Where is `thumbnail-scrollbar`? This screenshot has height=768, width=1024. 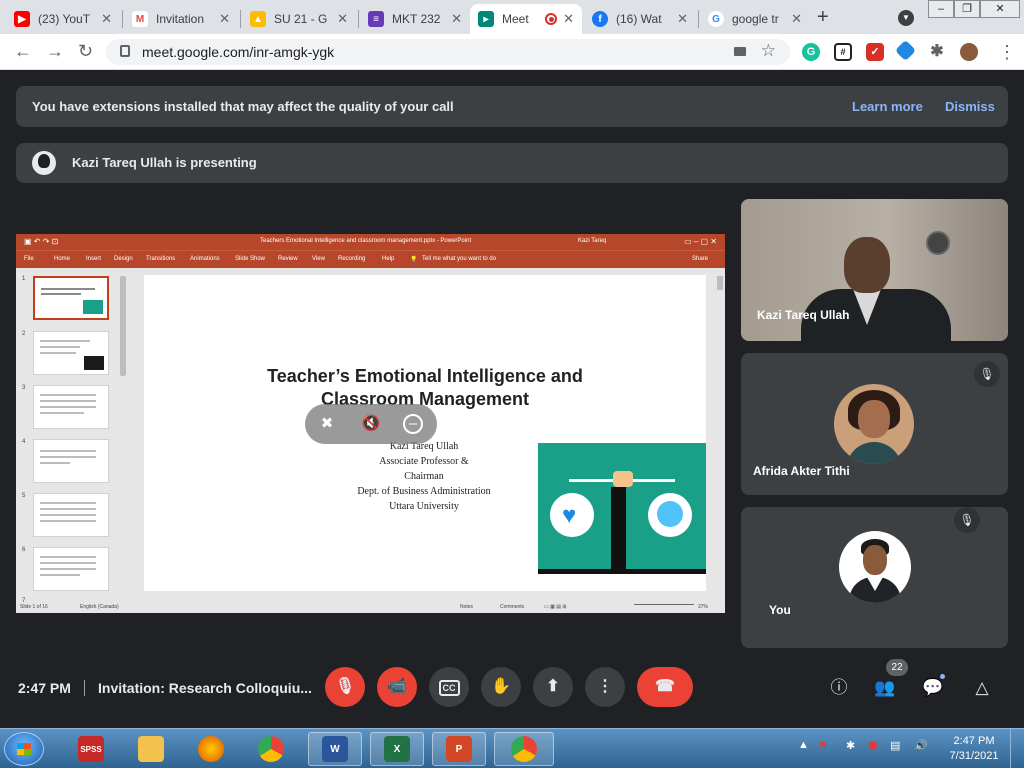 thumbnail-scrollbar is located at coordinates (123, 326).